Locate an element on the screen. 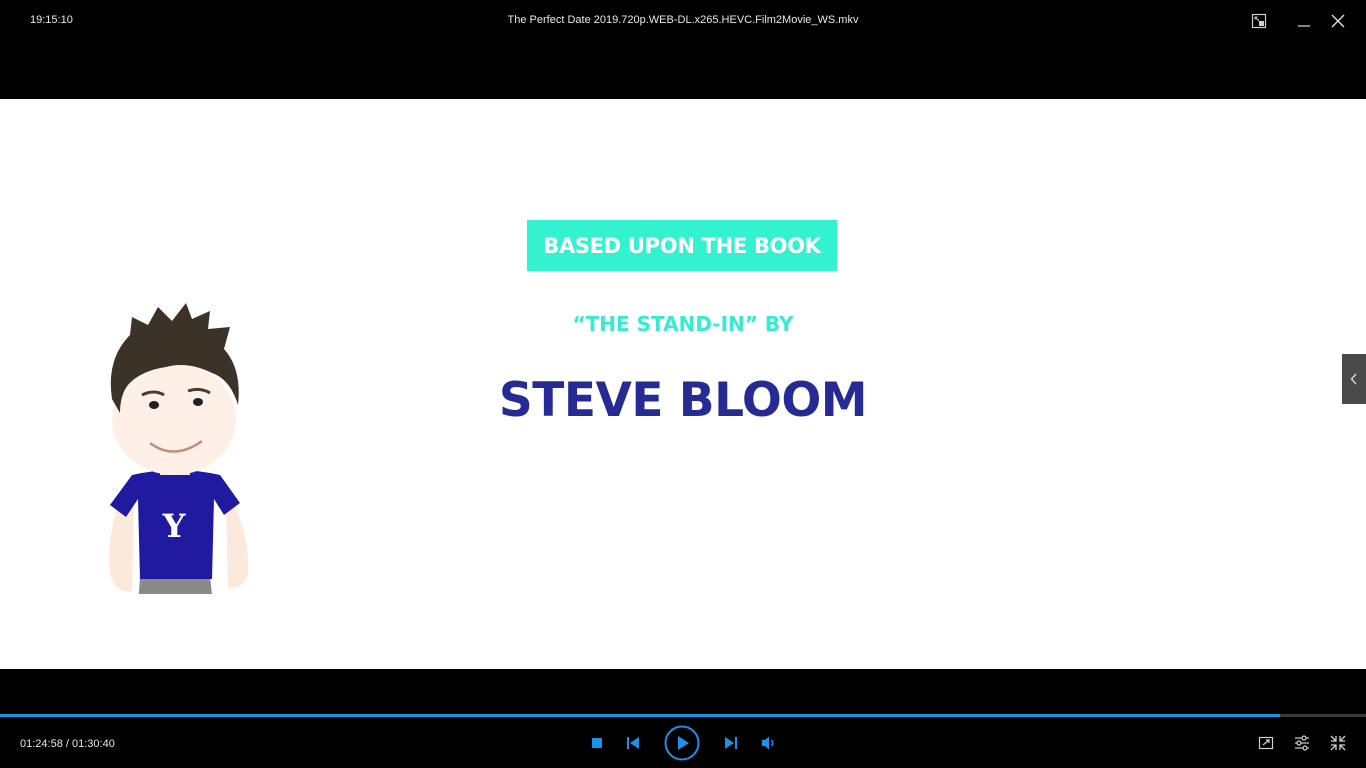  screen-capture-icon is located at coordinates (1266, 743).